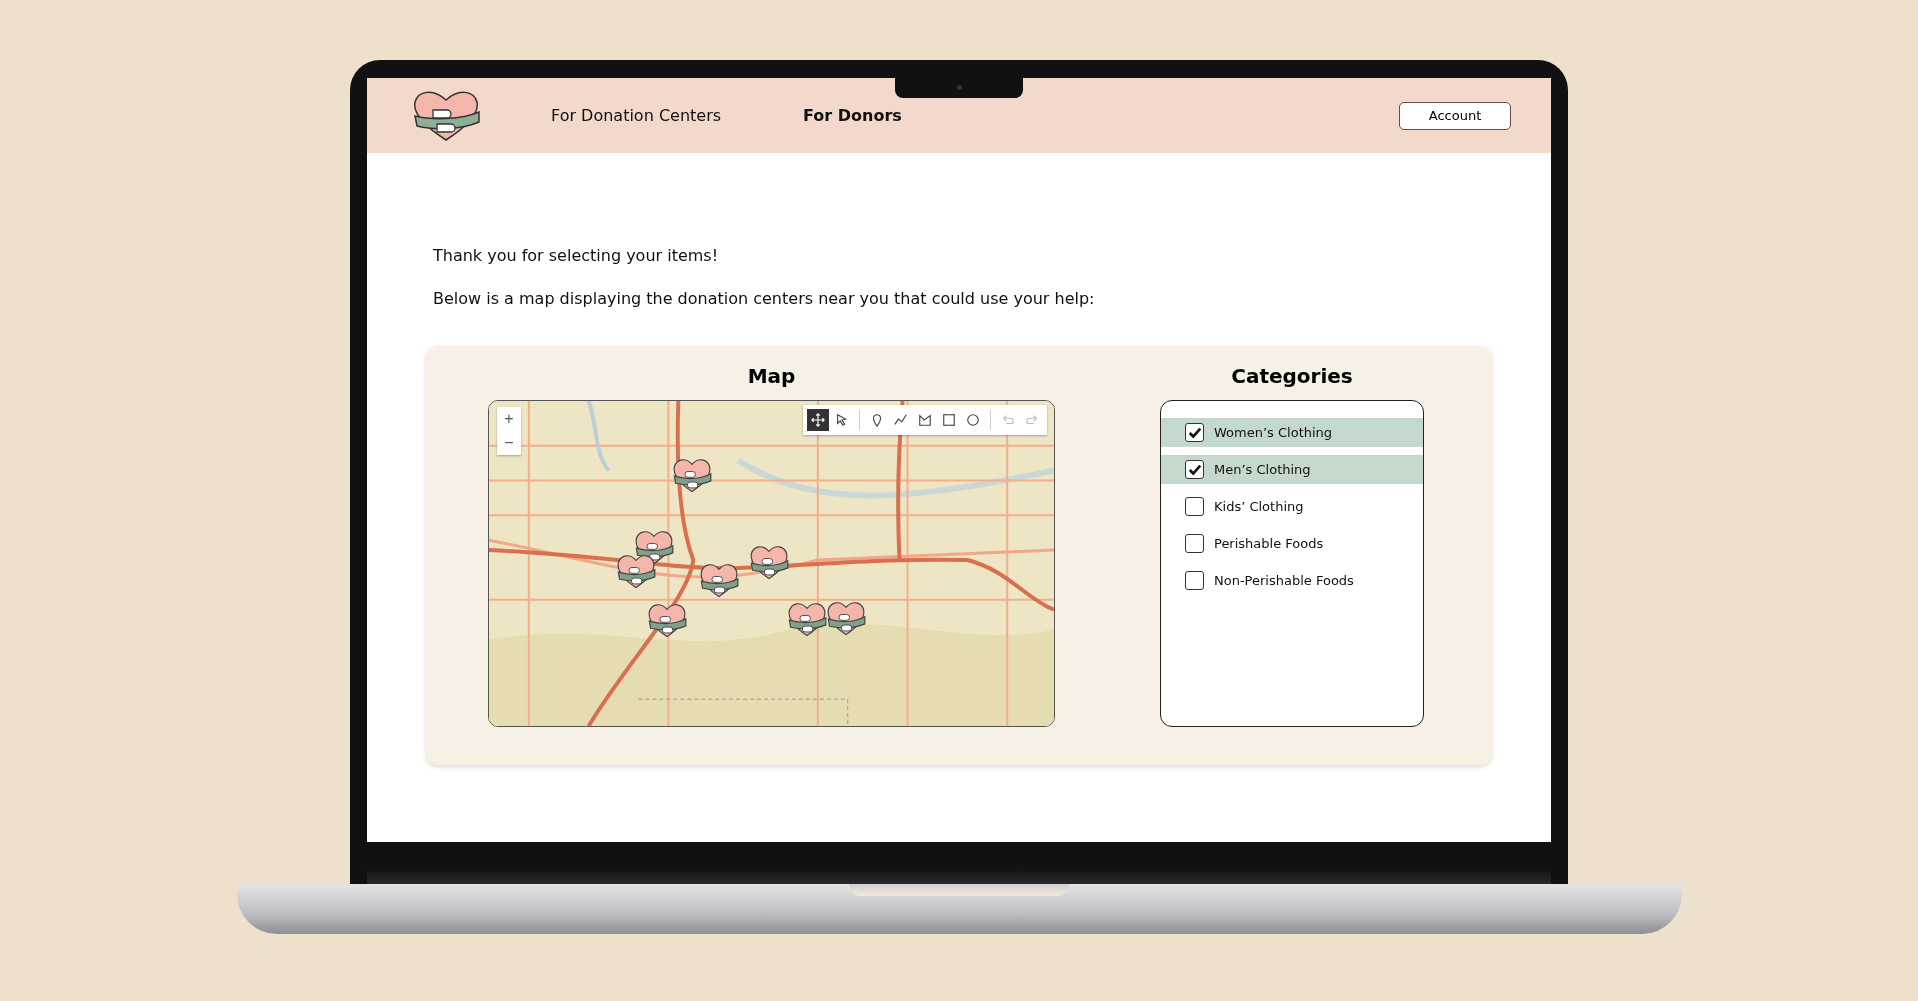  Describe the element at coordinates (771, 376) in the screenshot. I see `map-title: Map` at that location.